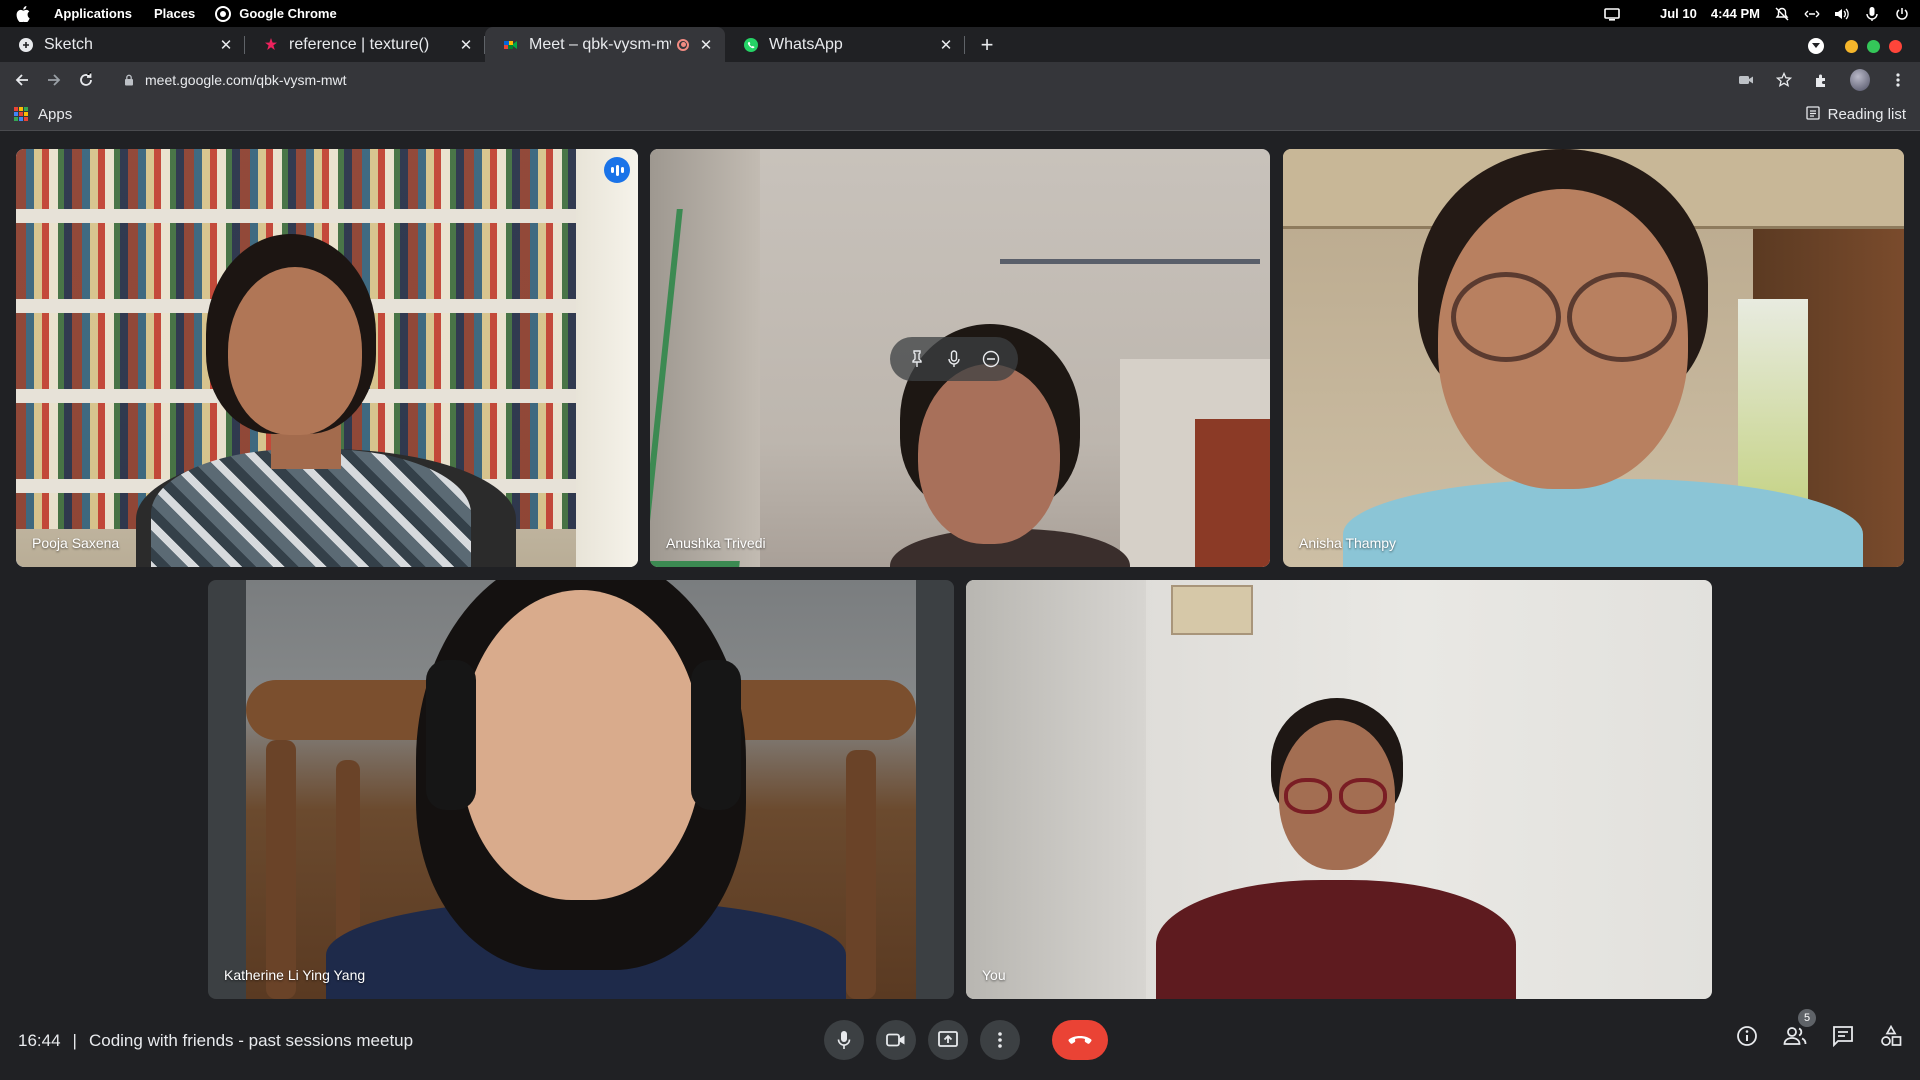  What do you see at coordinates (896, 1040) in the screenshot?
I see `camera-button` at bounding box center [896, 1040].